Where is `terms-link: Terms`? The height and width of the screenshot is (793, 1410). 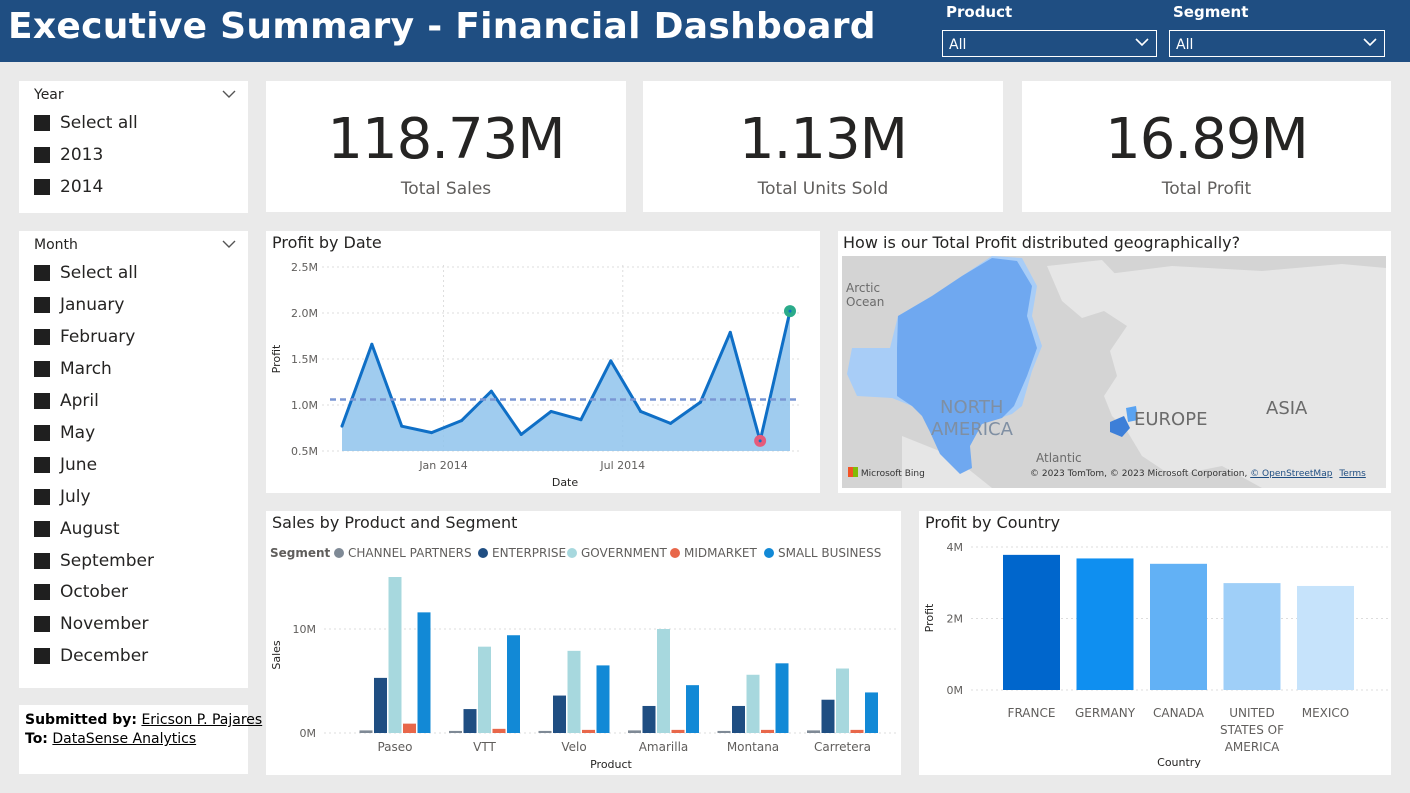
terms-link: Terms is located at coordinates (1352, 474).